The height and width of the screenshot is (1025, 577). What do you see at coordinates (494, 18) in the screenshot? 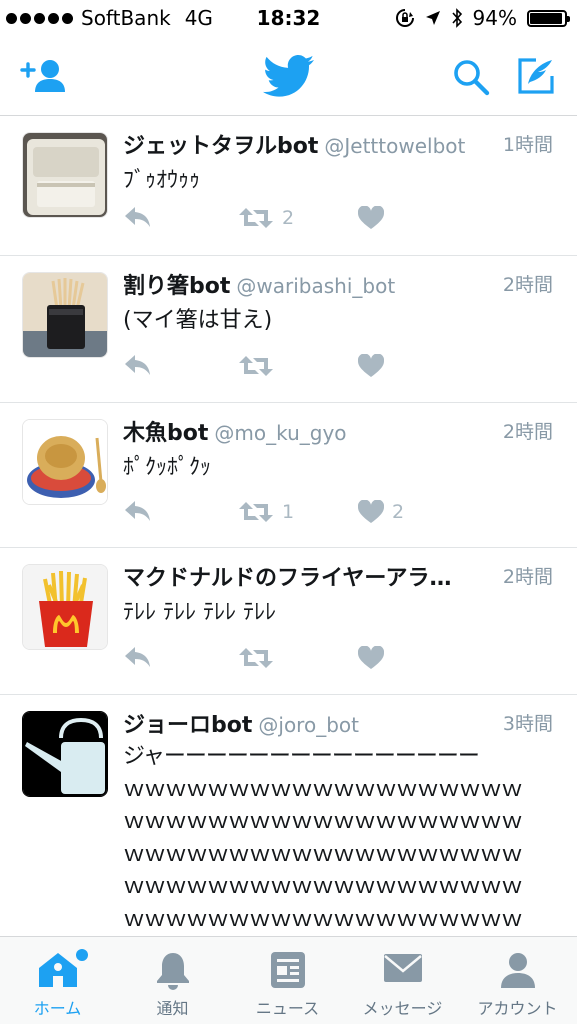
I see `battery-percent: 94%` at bounding box center [494, 18].